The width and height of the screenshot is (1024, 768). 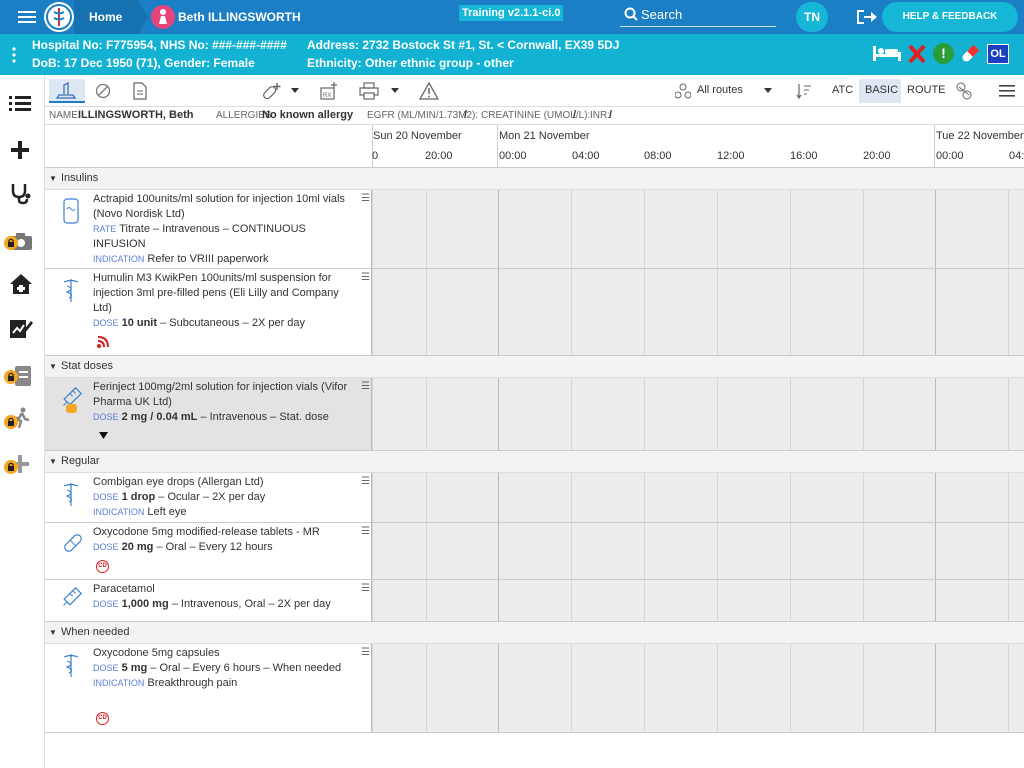 I want to click on search-box: Search, so click(x=698, y=15).